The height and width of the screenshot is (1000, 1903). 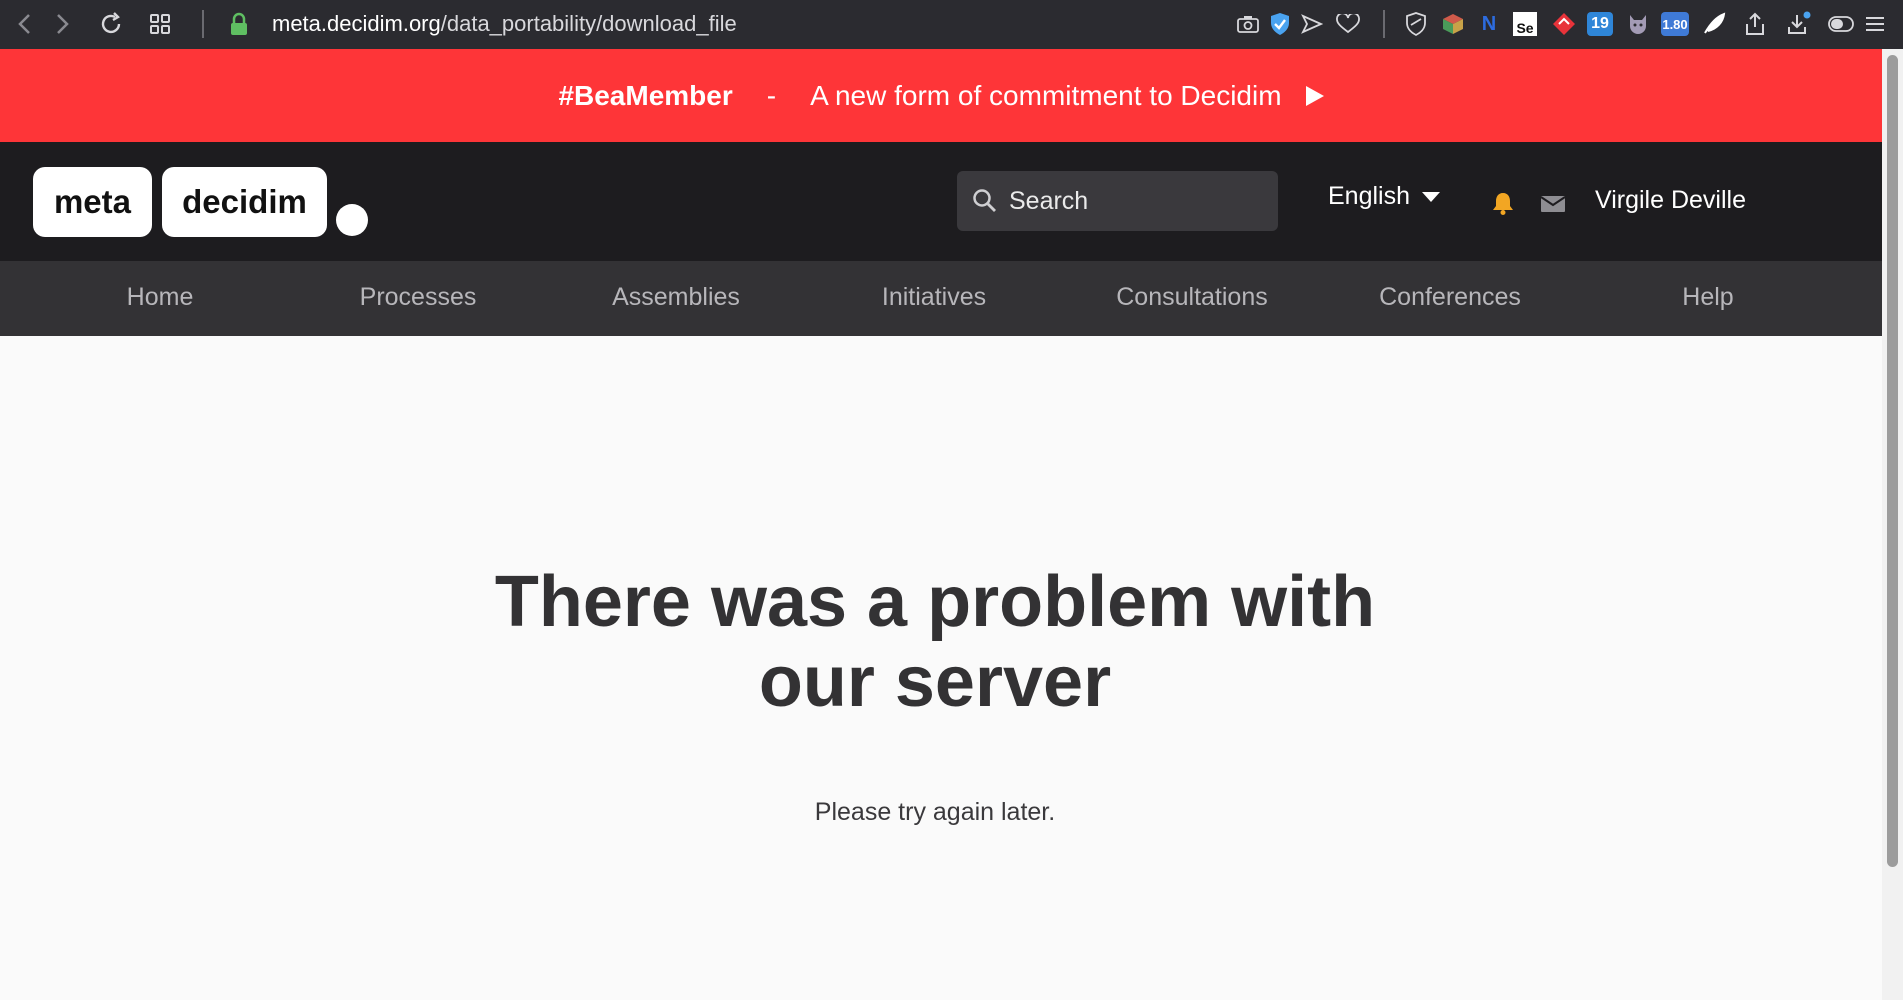 I want to click on language-selector: English, so click(x=1384, y=196).